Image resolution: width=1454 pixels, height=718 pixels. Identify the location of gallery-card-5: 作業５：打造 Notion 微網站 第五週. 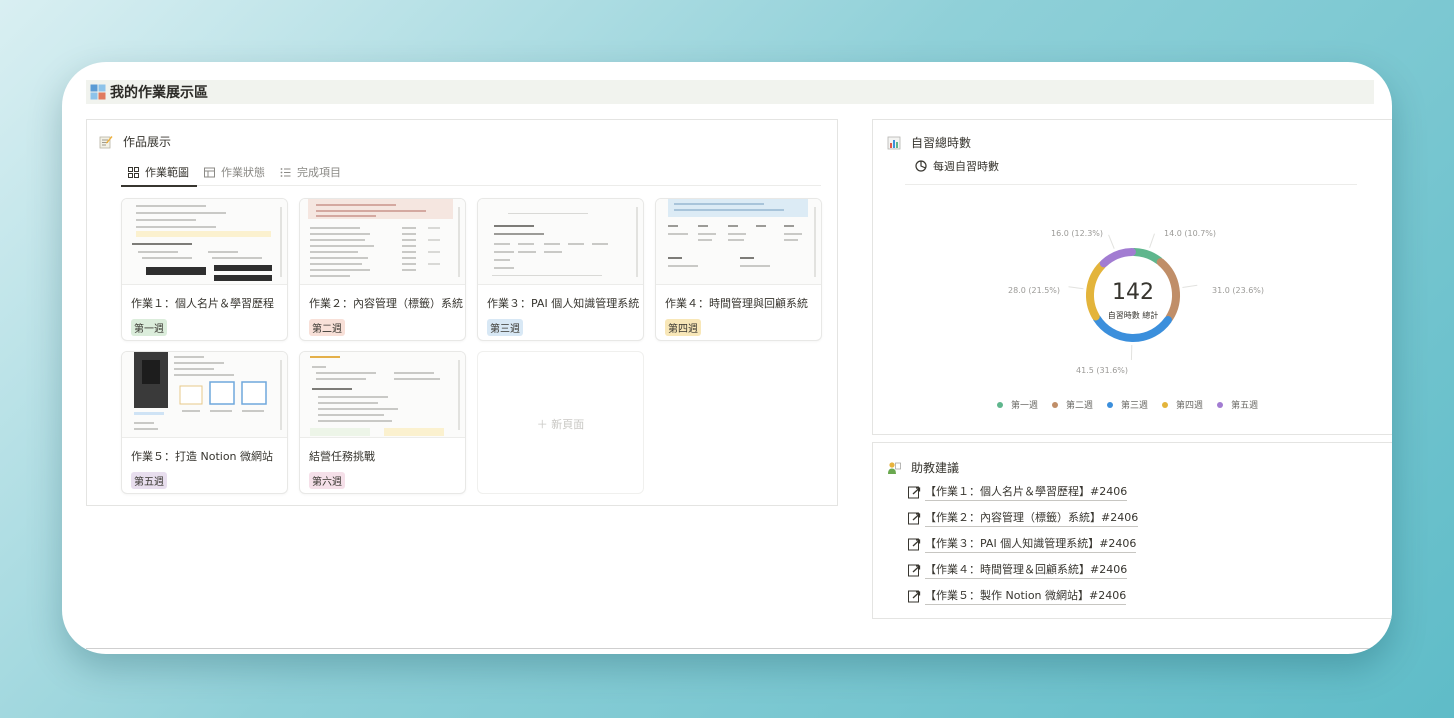
(204, 422).